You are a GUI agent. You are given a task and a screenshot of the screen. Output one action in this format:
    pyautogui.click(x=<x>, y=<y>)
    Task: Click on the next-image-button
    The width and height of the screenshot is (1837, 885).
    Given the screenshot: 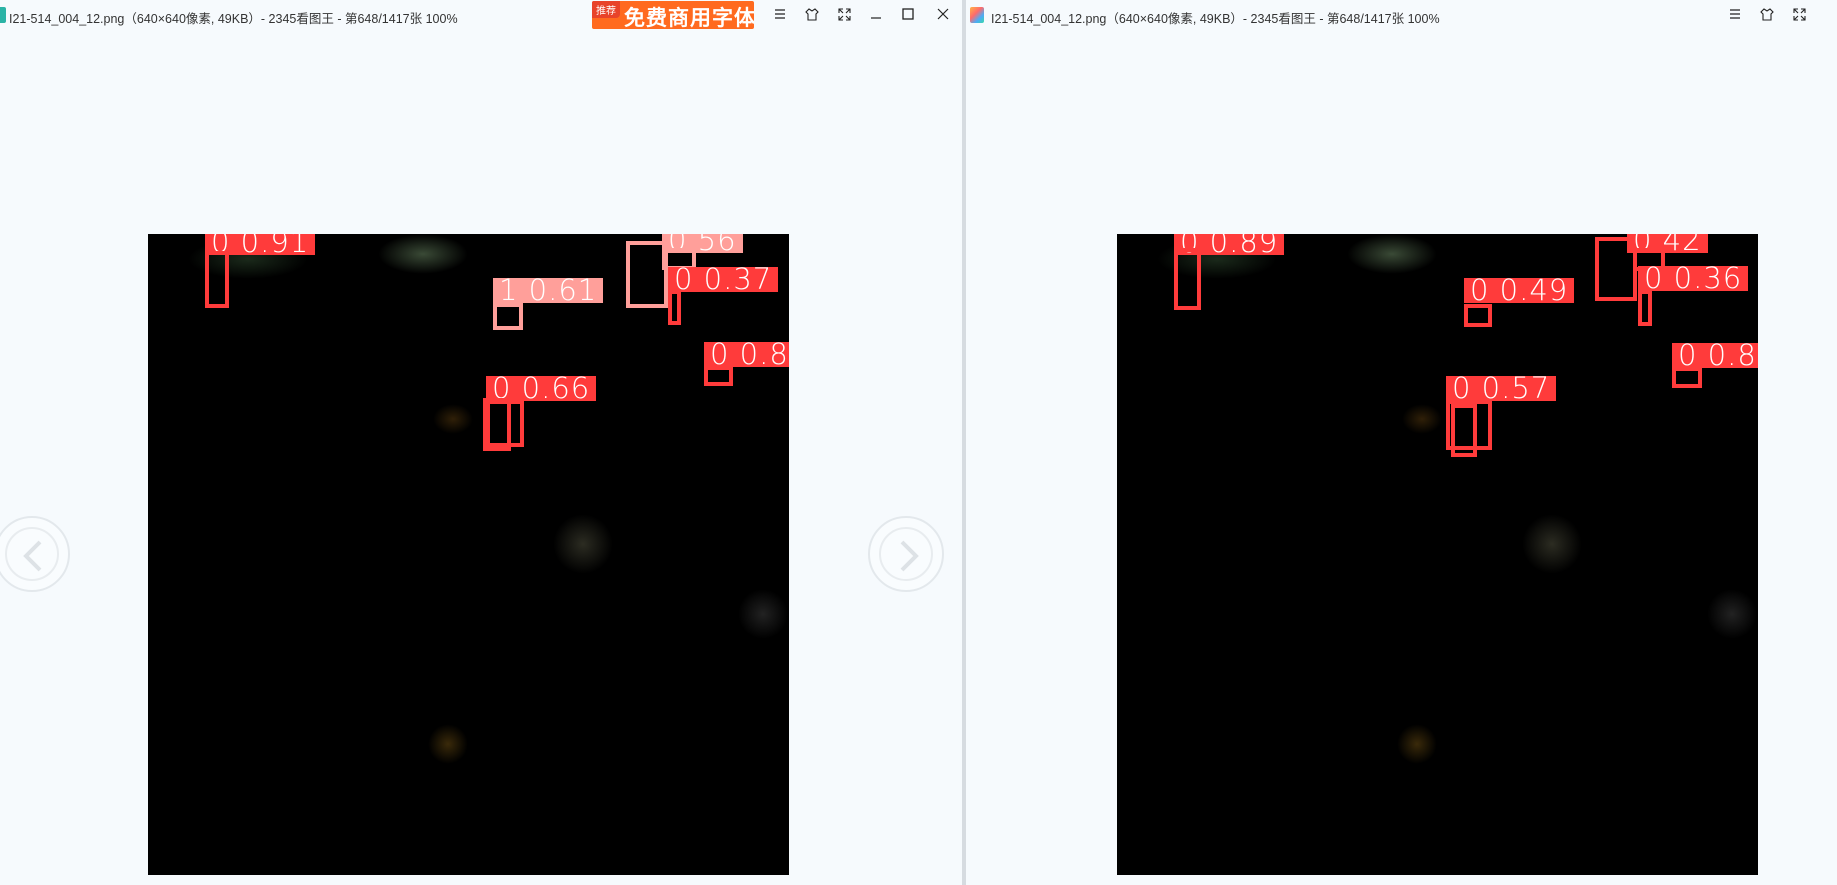 What is the action you would take?
    pyautogui.click(x=906, y=554)
    